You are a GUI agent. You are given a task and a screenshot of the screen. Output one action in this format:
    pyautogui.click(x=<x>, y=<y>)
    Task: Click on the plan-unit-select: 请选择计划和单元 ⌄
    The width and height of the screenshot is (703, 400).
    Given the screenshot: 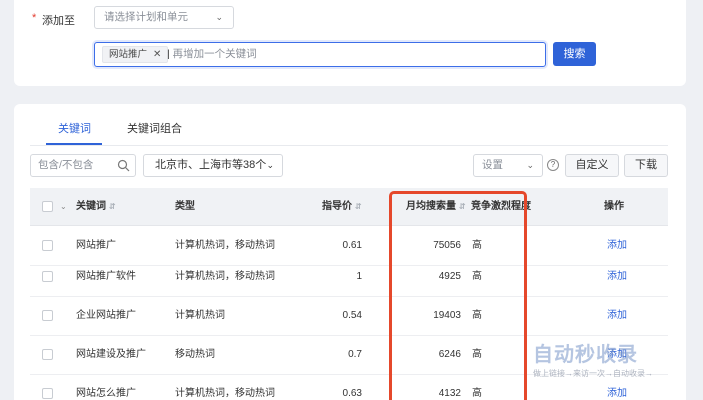 What is the action you would take?
    pyautogui.click(x=164, y=17)
    